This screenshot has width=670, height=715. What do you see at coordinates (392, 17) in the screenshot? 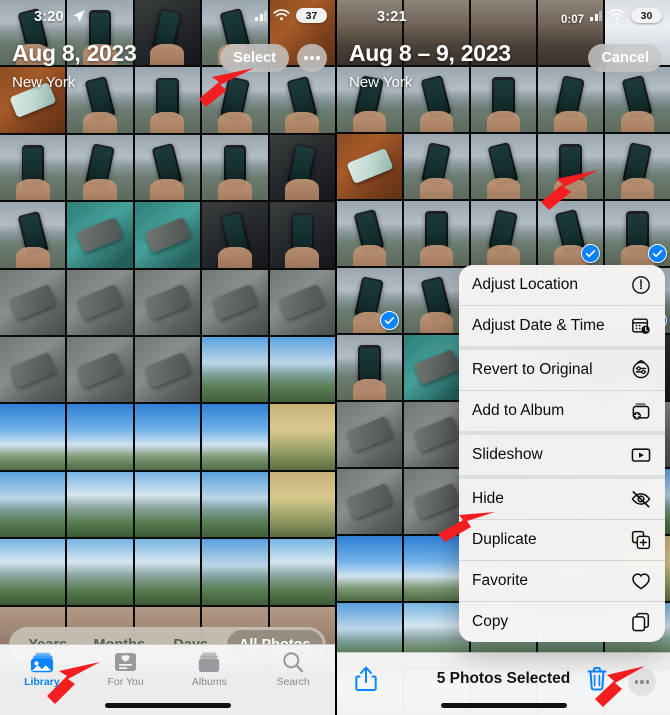
I see `status-time: 3:21` at bounding box center [392, 17].